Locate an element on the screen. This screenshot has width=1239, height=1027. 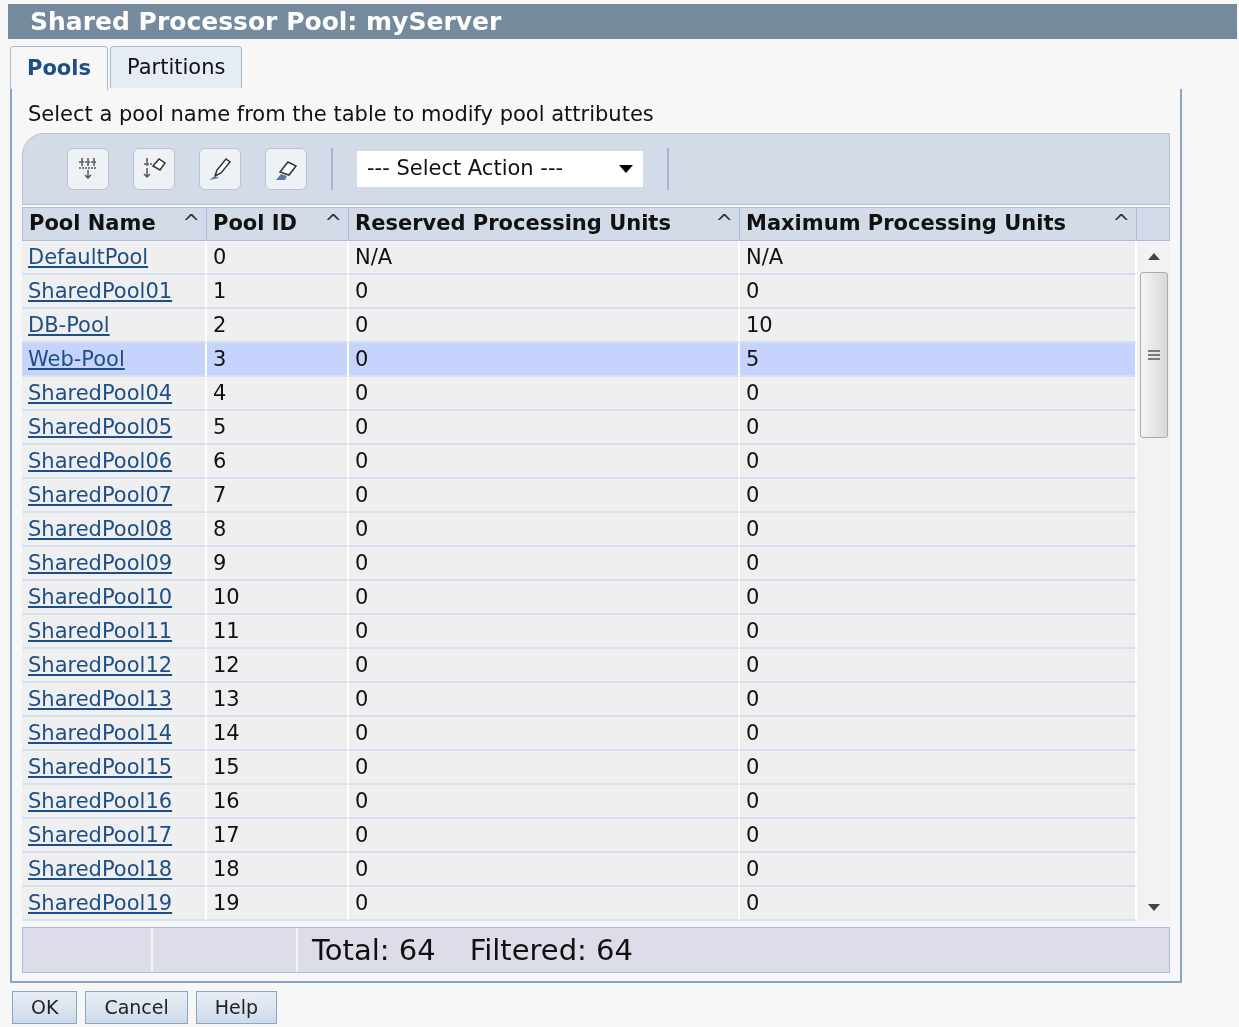
column-header: Reserved Processing Units ^ is located at coordinates (544, 223).